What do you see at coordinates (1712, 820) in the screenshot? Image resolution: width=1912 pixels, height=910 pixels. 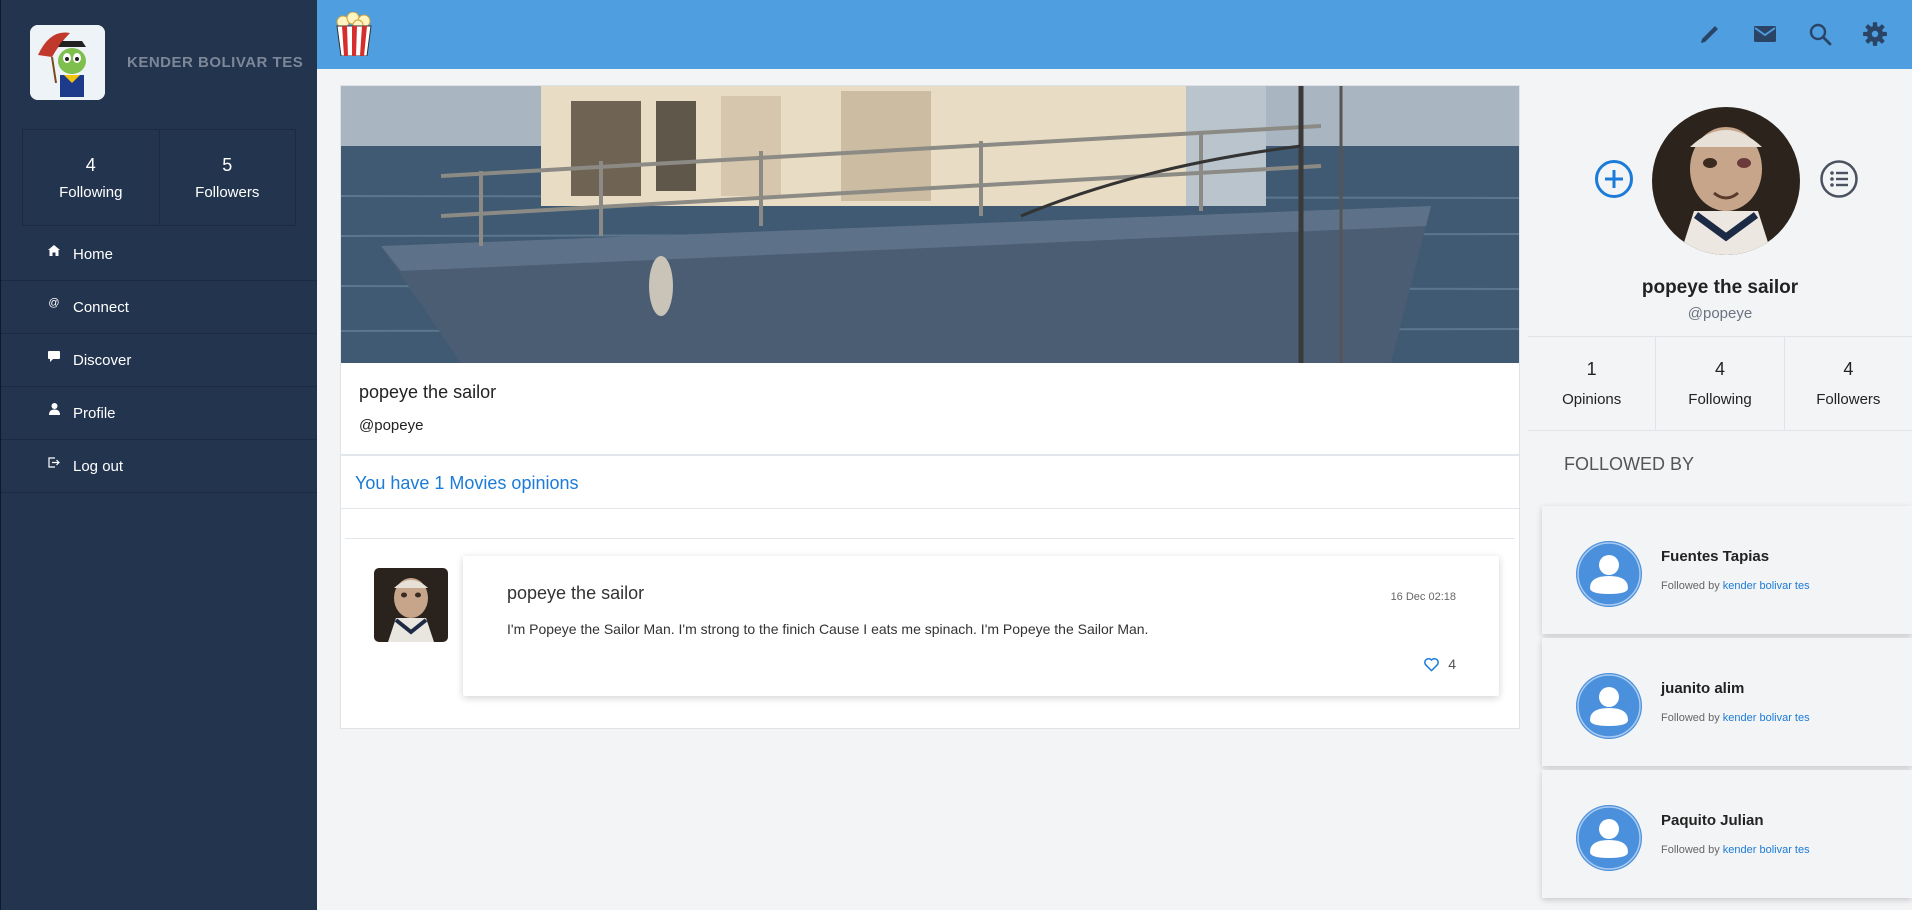 I see `follower-name: Paquito Julian` at bounding box center [1712, 820].